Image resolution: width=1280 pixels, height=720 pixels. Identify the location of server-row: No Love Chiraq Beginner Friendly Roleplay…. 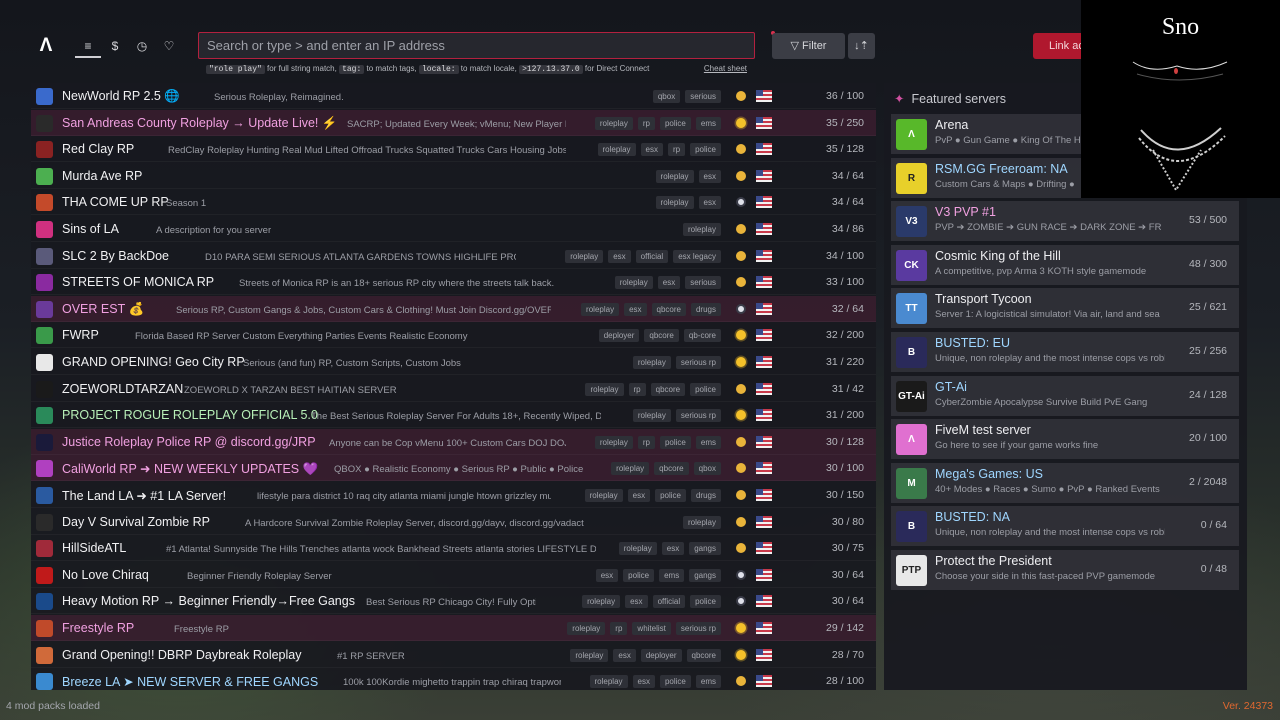
(453, 575).